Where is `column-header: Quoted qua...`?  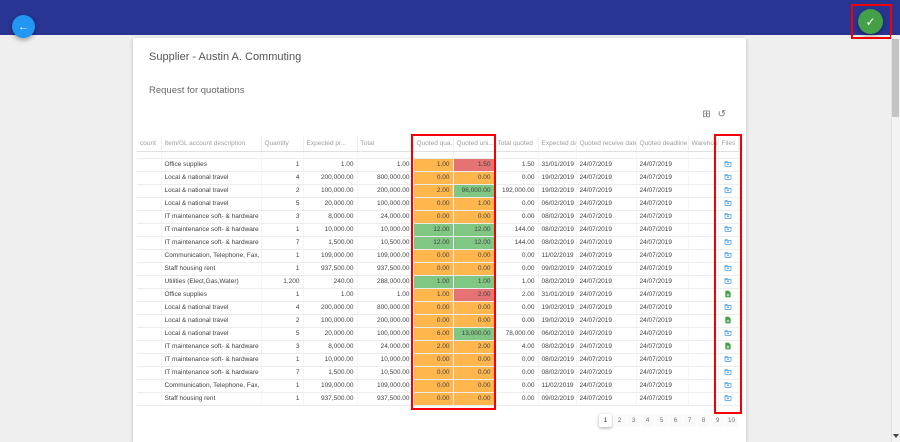
column-header: Quoted qua... is located at coordinates (433, 144).